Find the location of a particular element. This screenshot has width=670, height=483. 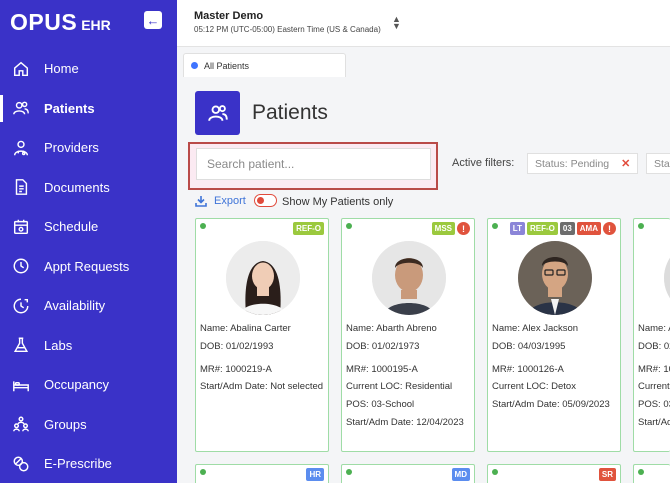

badge-group: REF-O is located at coordinates (308, 228).